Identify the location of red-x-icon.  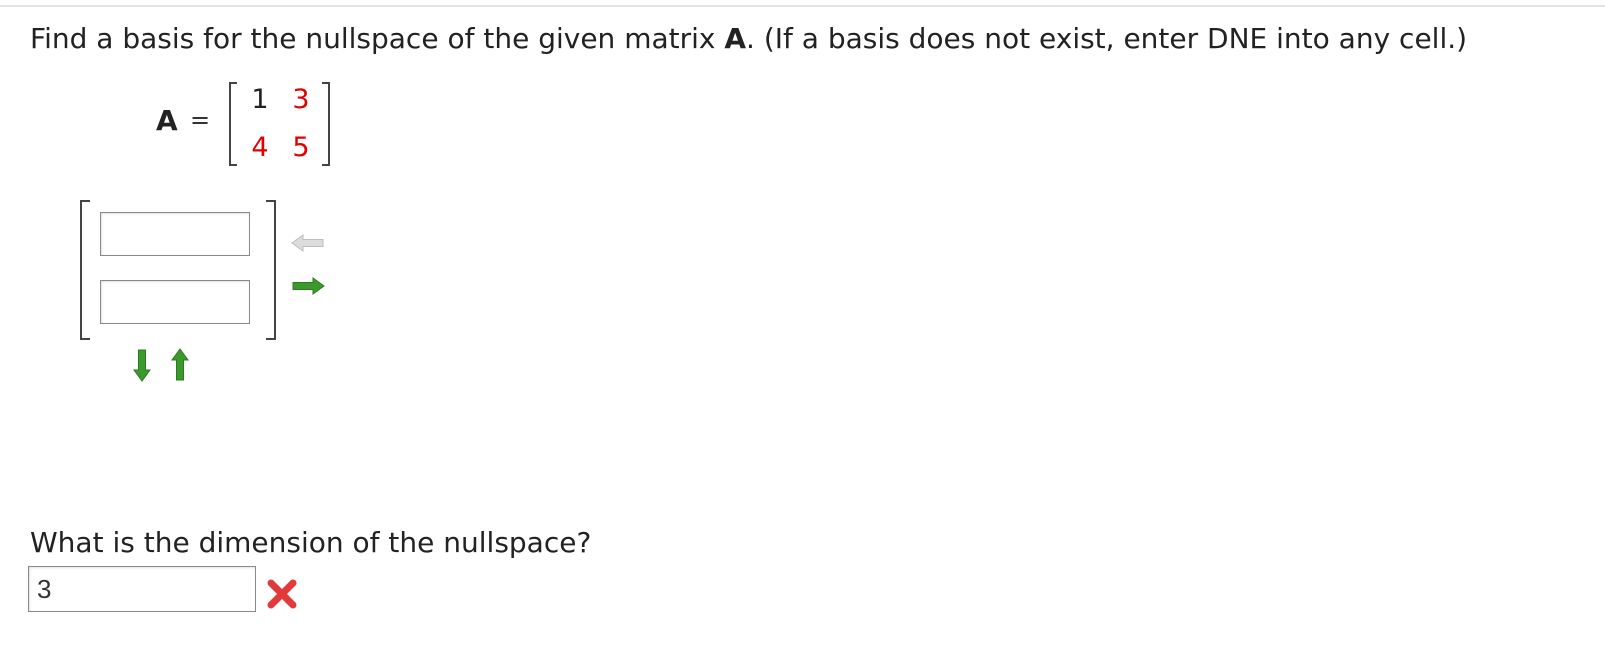
(282, 594).